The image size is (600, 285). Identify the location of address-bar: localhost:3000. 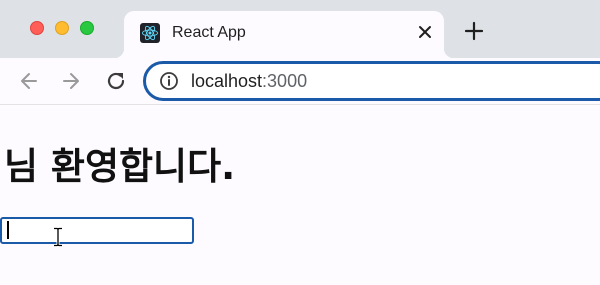
(371, 81).